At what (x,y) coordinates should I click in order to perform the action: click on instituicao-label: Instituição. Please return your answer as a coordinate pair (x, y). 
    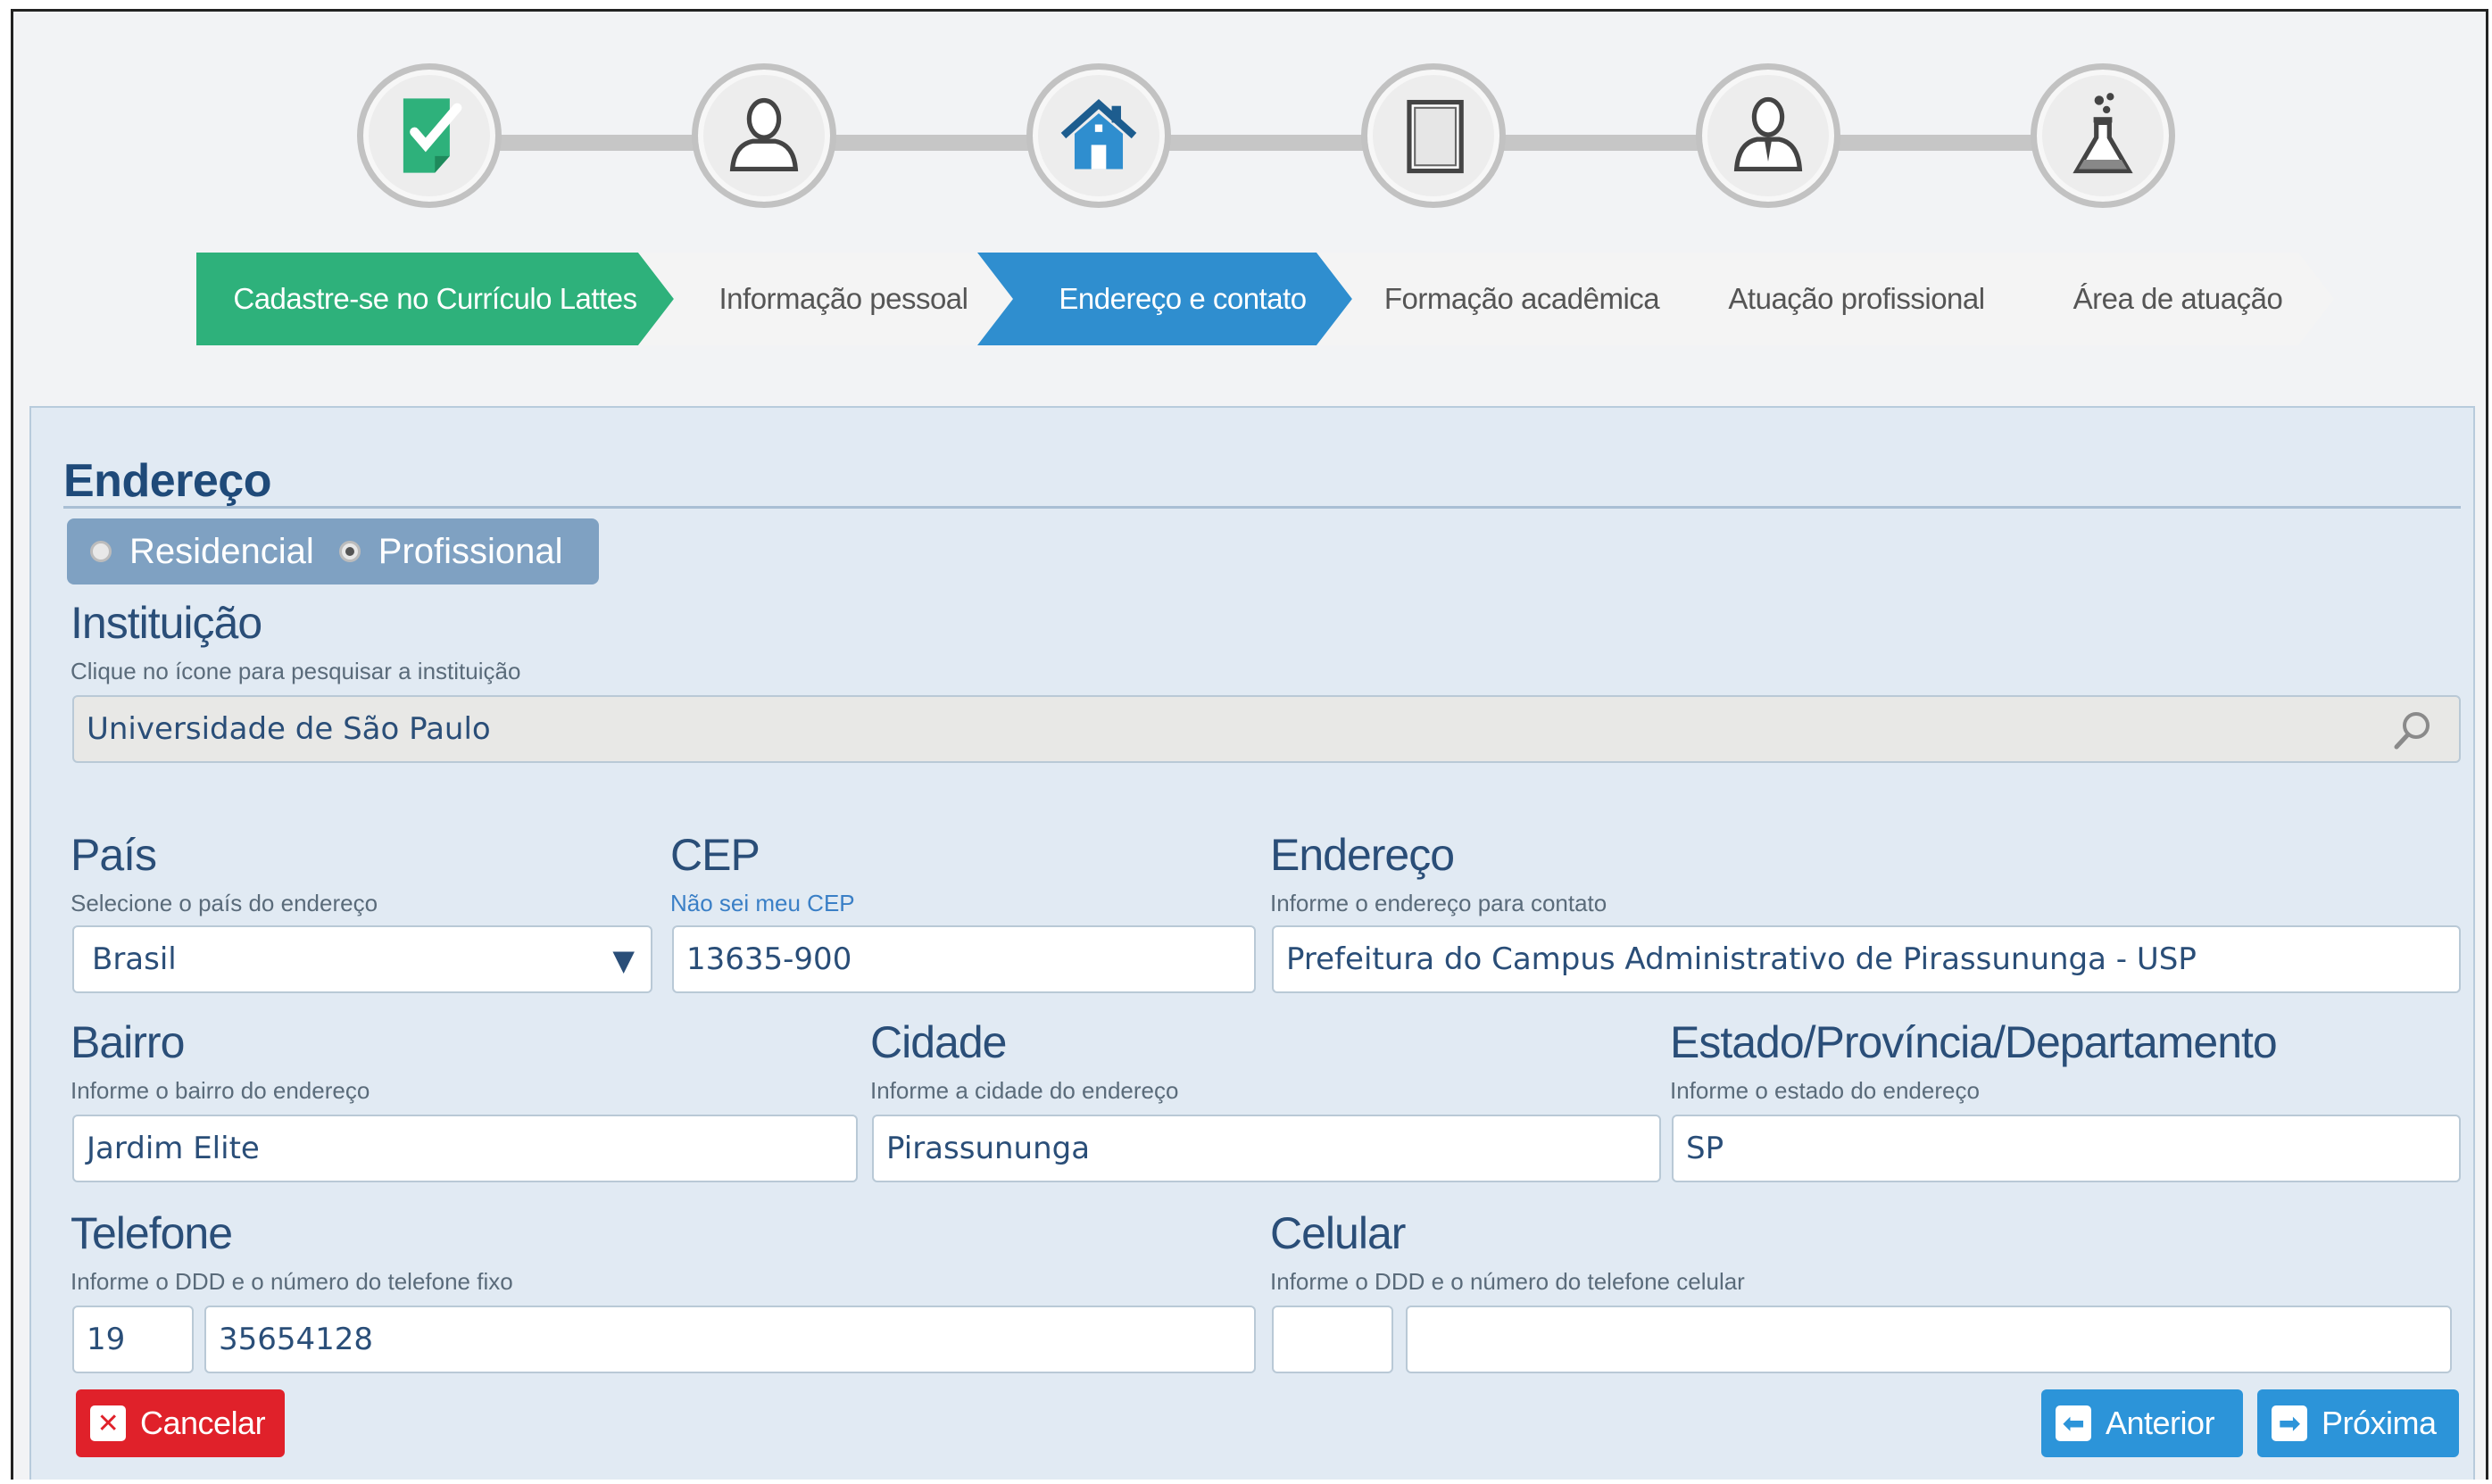
    Looking at the image, I should click on (166, 623).